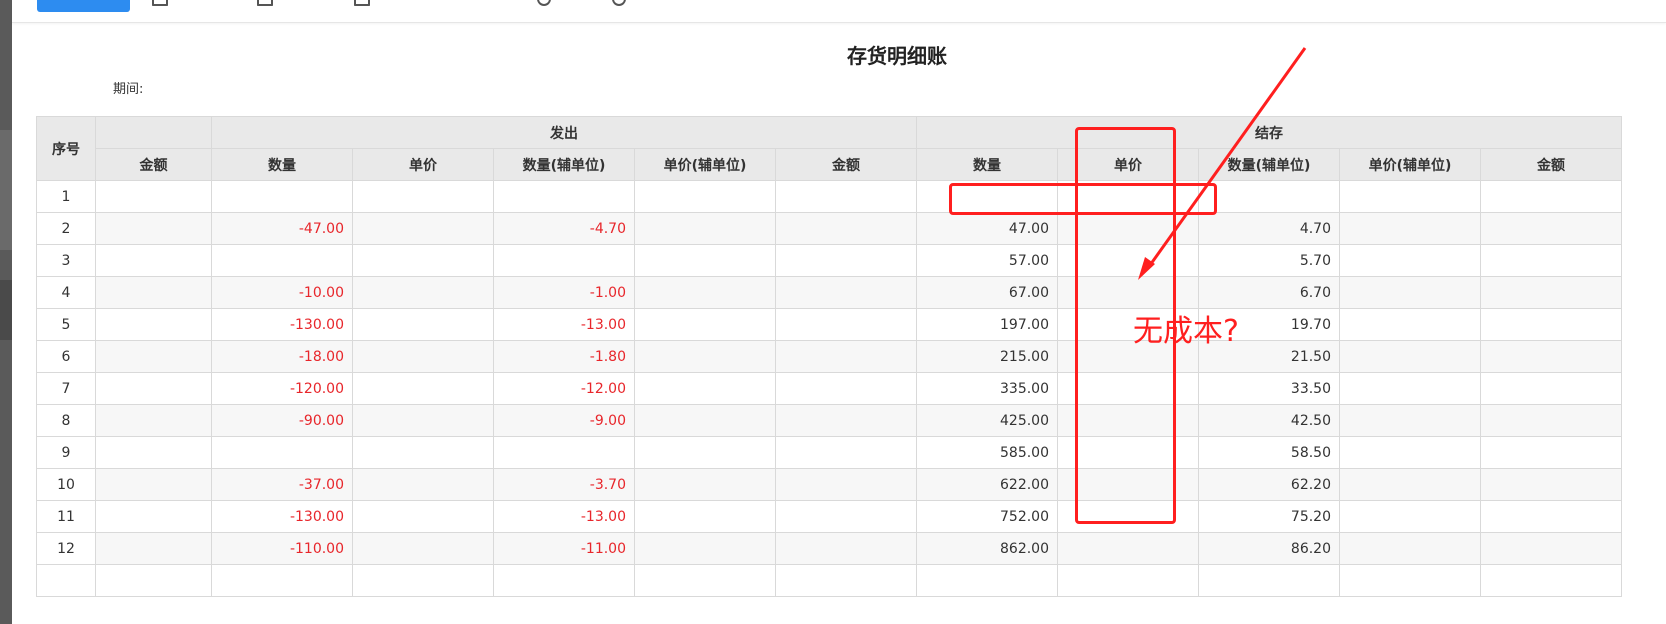  I want to click on table-cell-issue-qty: -110.00, so click(282, 548).